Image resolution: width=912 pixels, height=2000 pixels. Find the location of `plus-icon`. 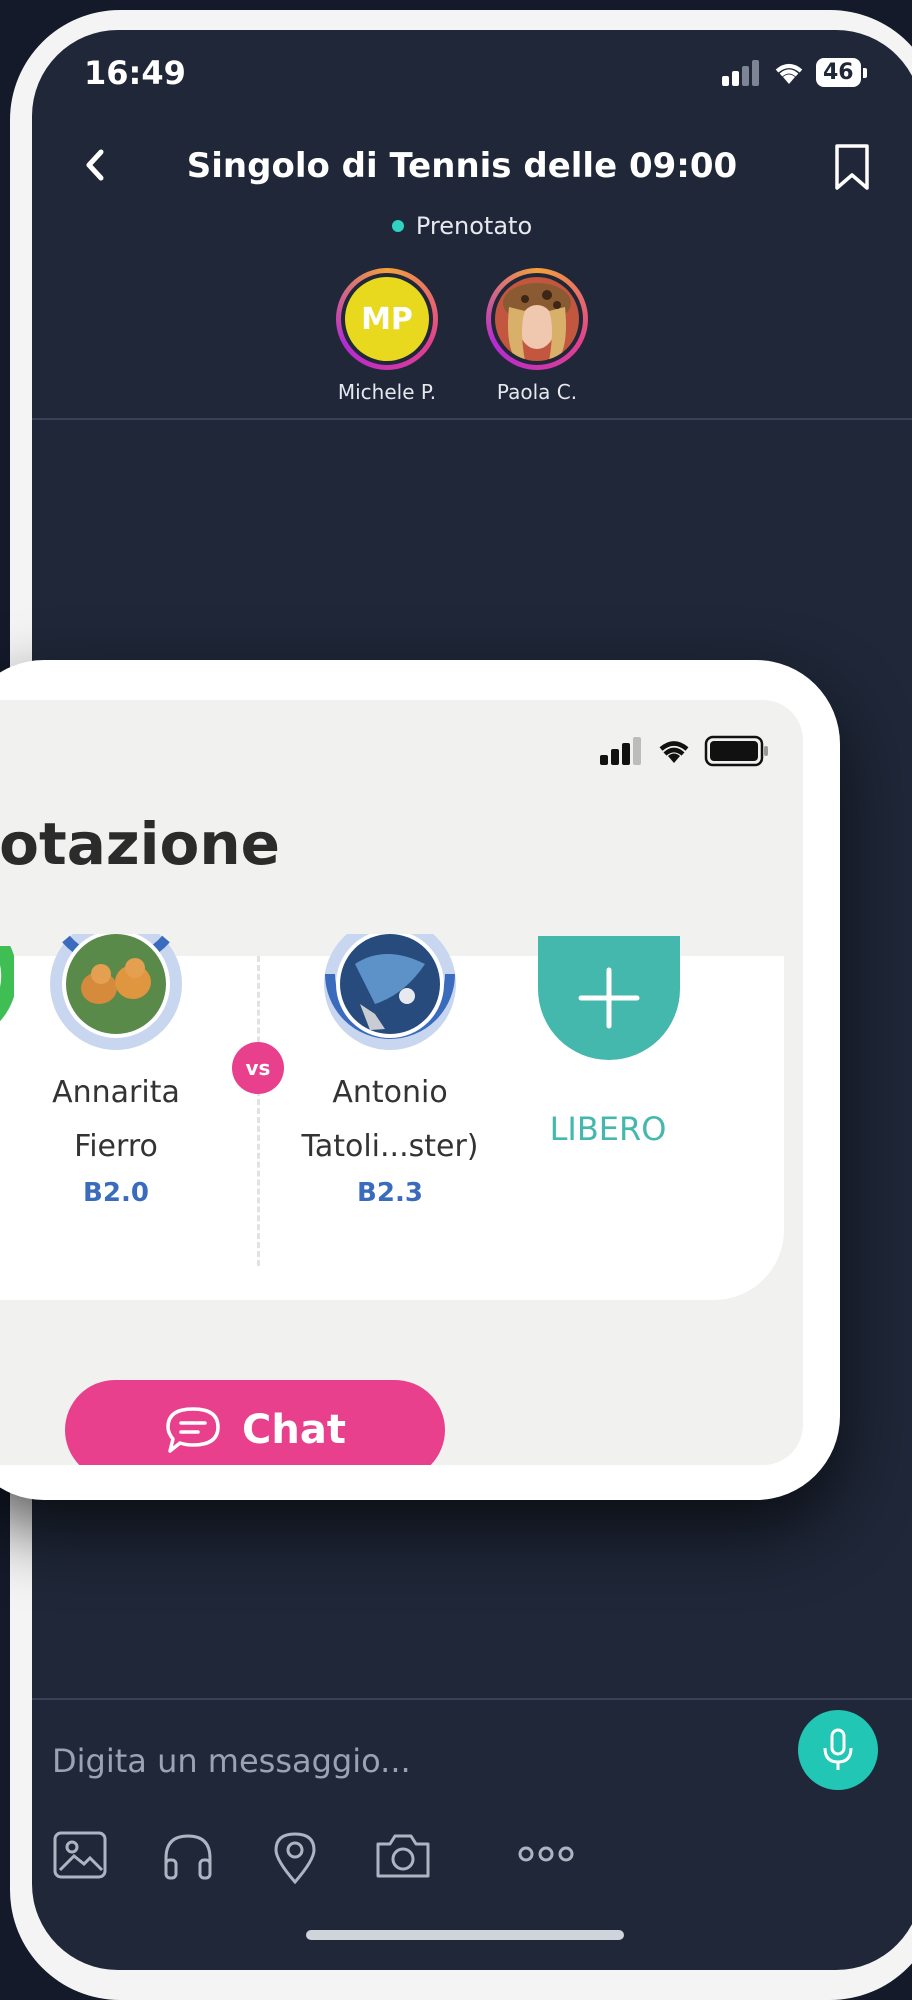

plus-icon is located at coordinates (609, 998).